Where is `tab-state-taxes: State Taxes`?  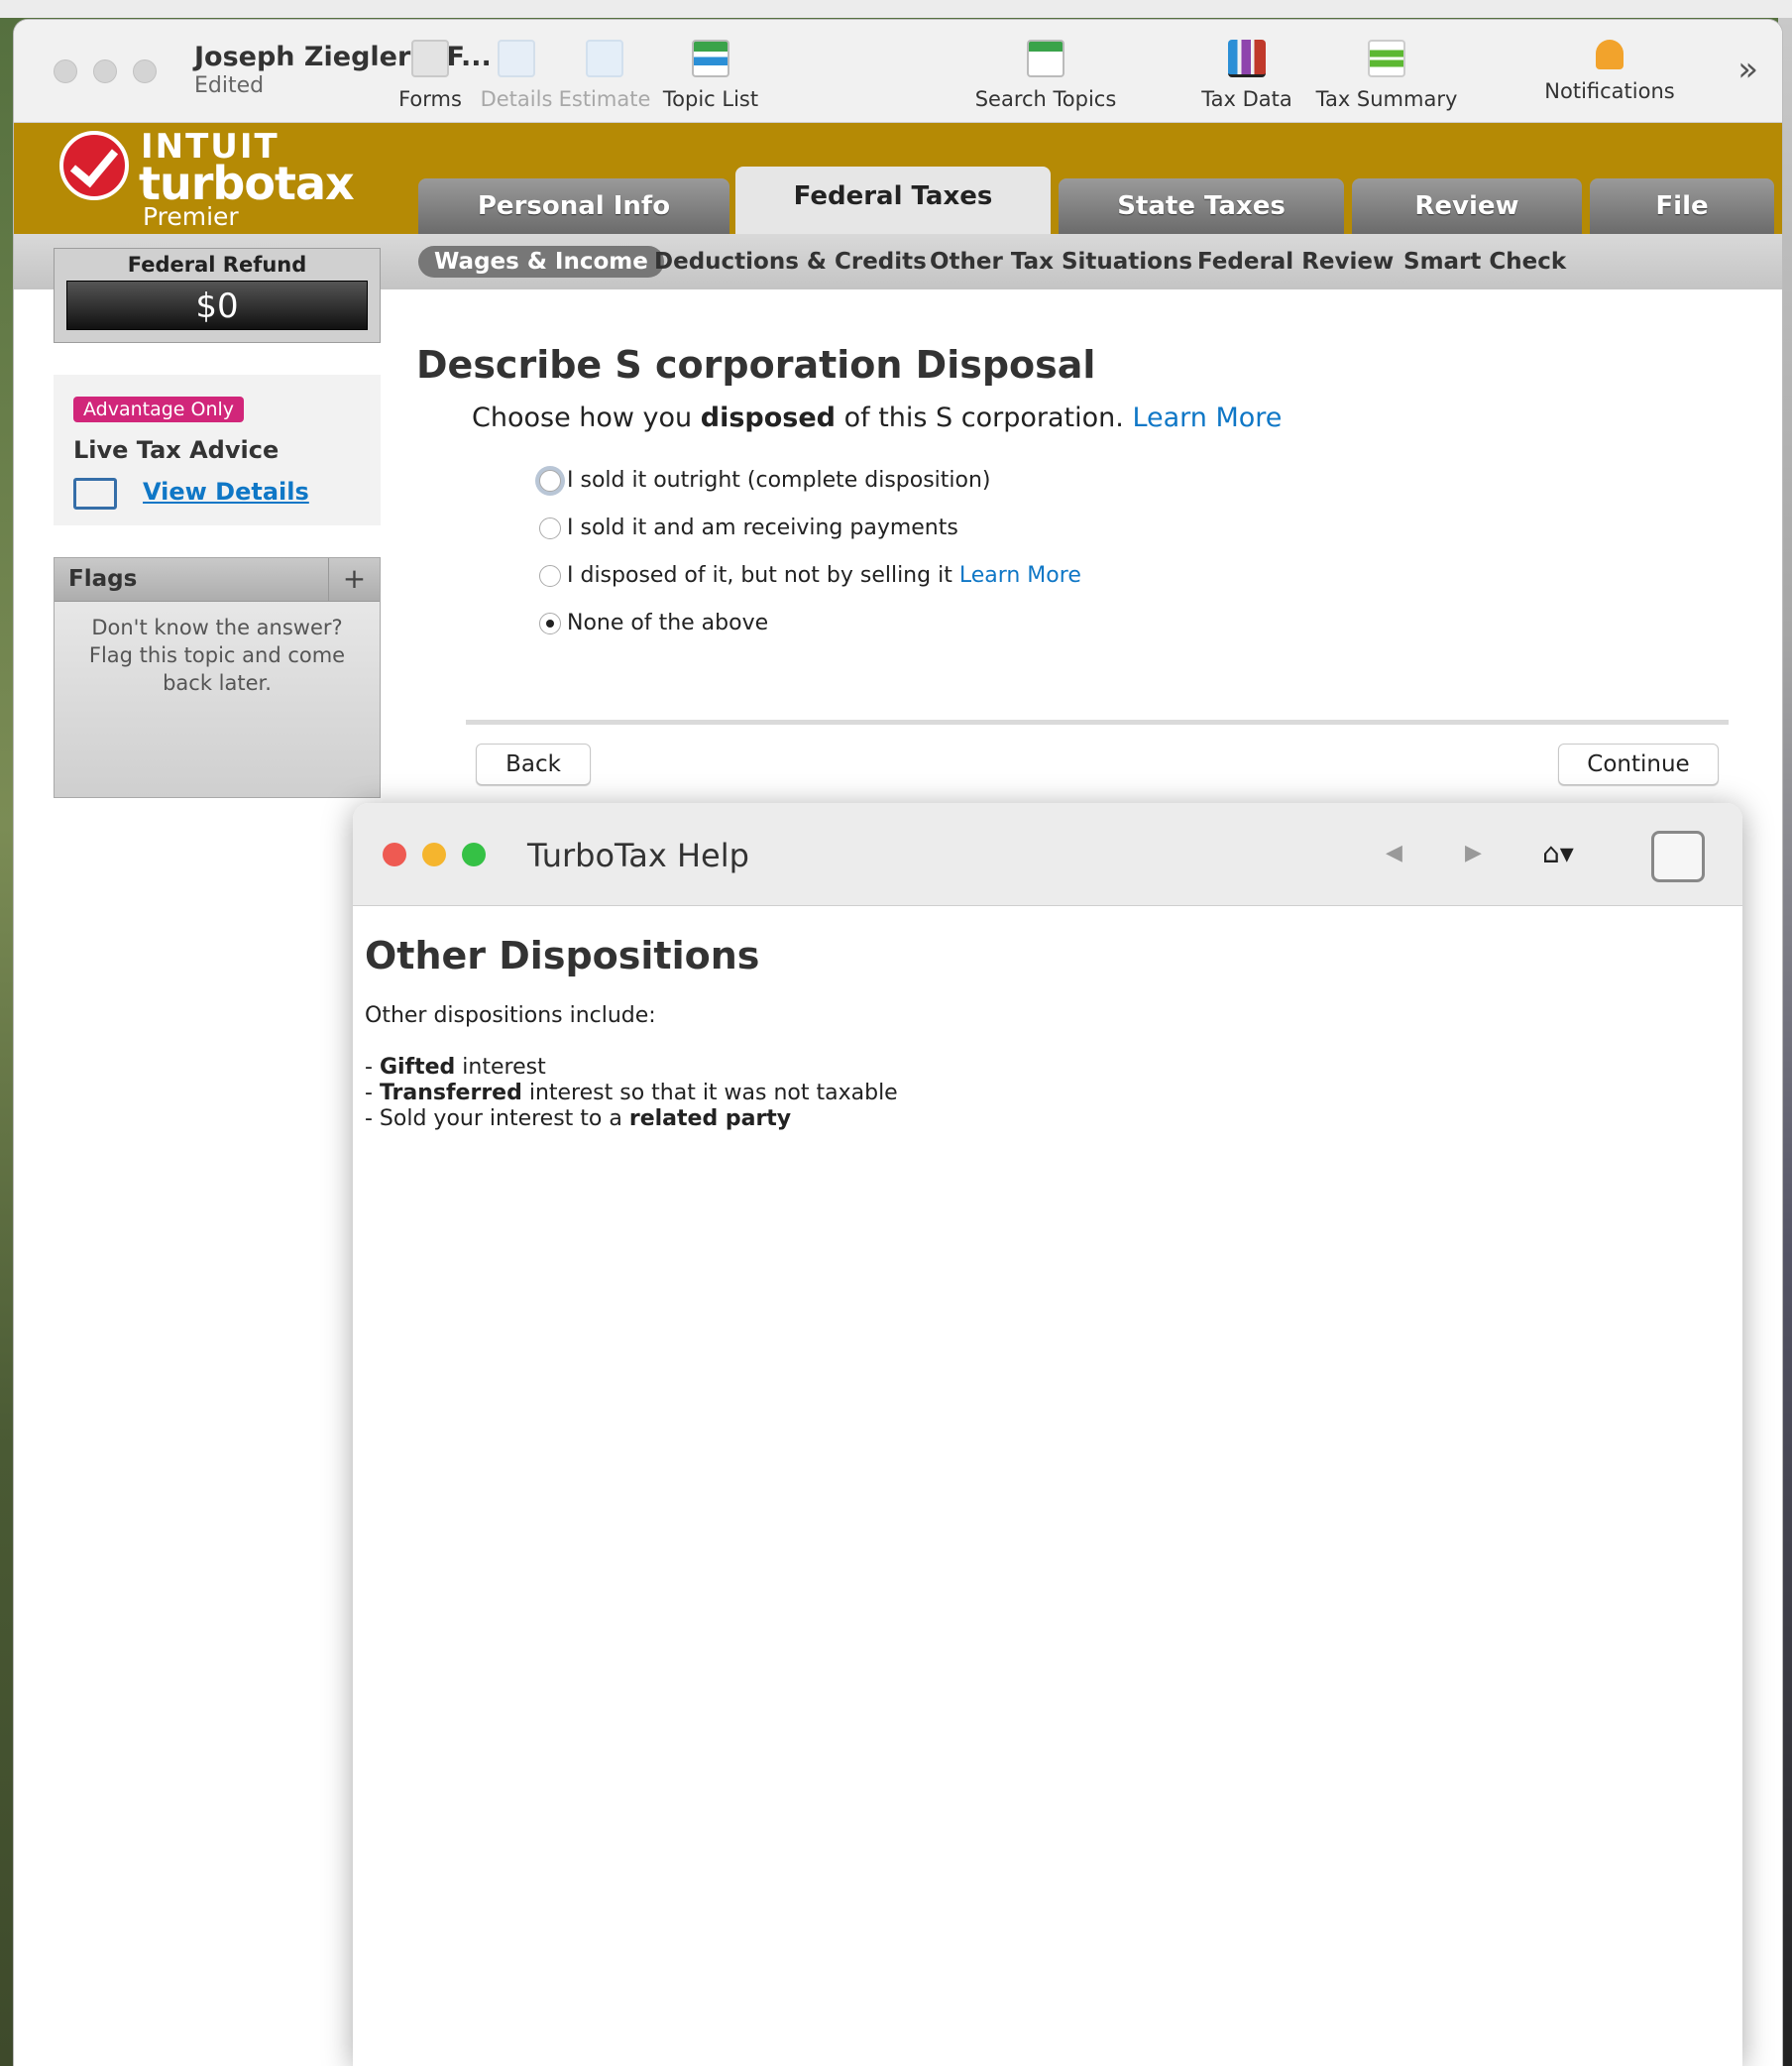 tab-state-taxes: State Taxes is located at coordinates (1201, 206).